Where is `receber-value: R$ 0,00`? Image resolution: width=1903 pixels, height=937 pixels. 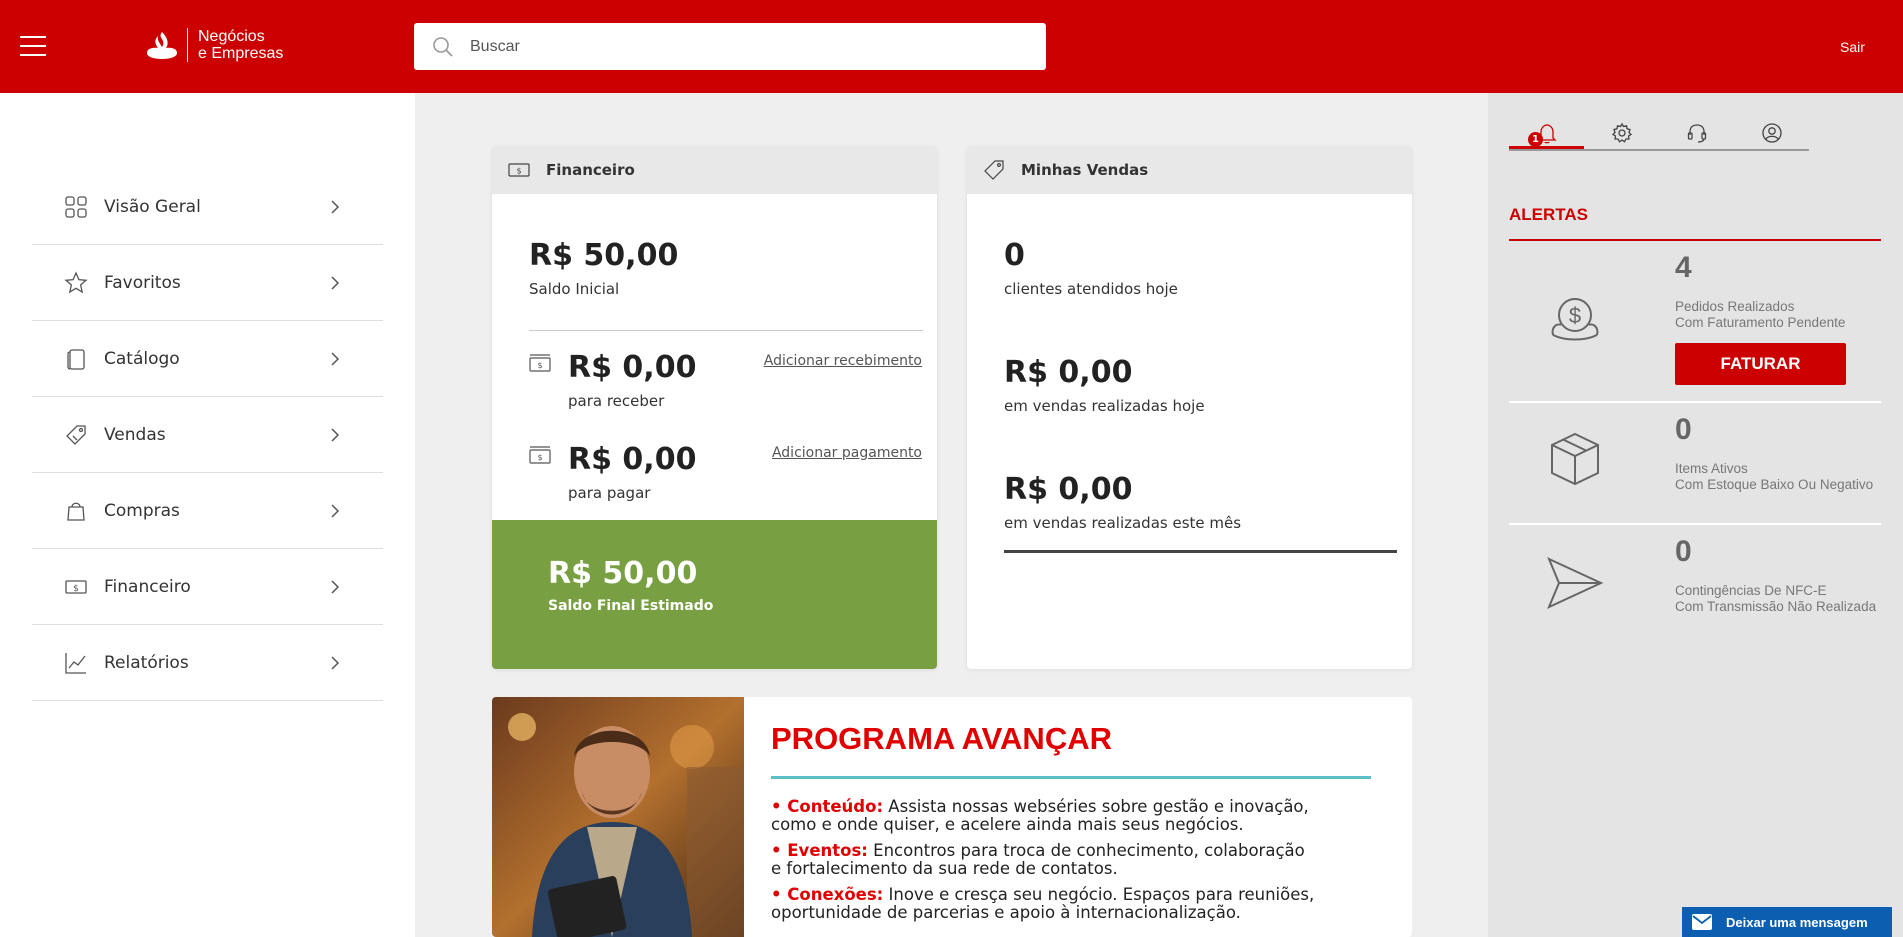
receber-value: R$ 0,00 is located at coordinates (632, 367).